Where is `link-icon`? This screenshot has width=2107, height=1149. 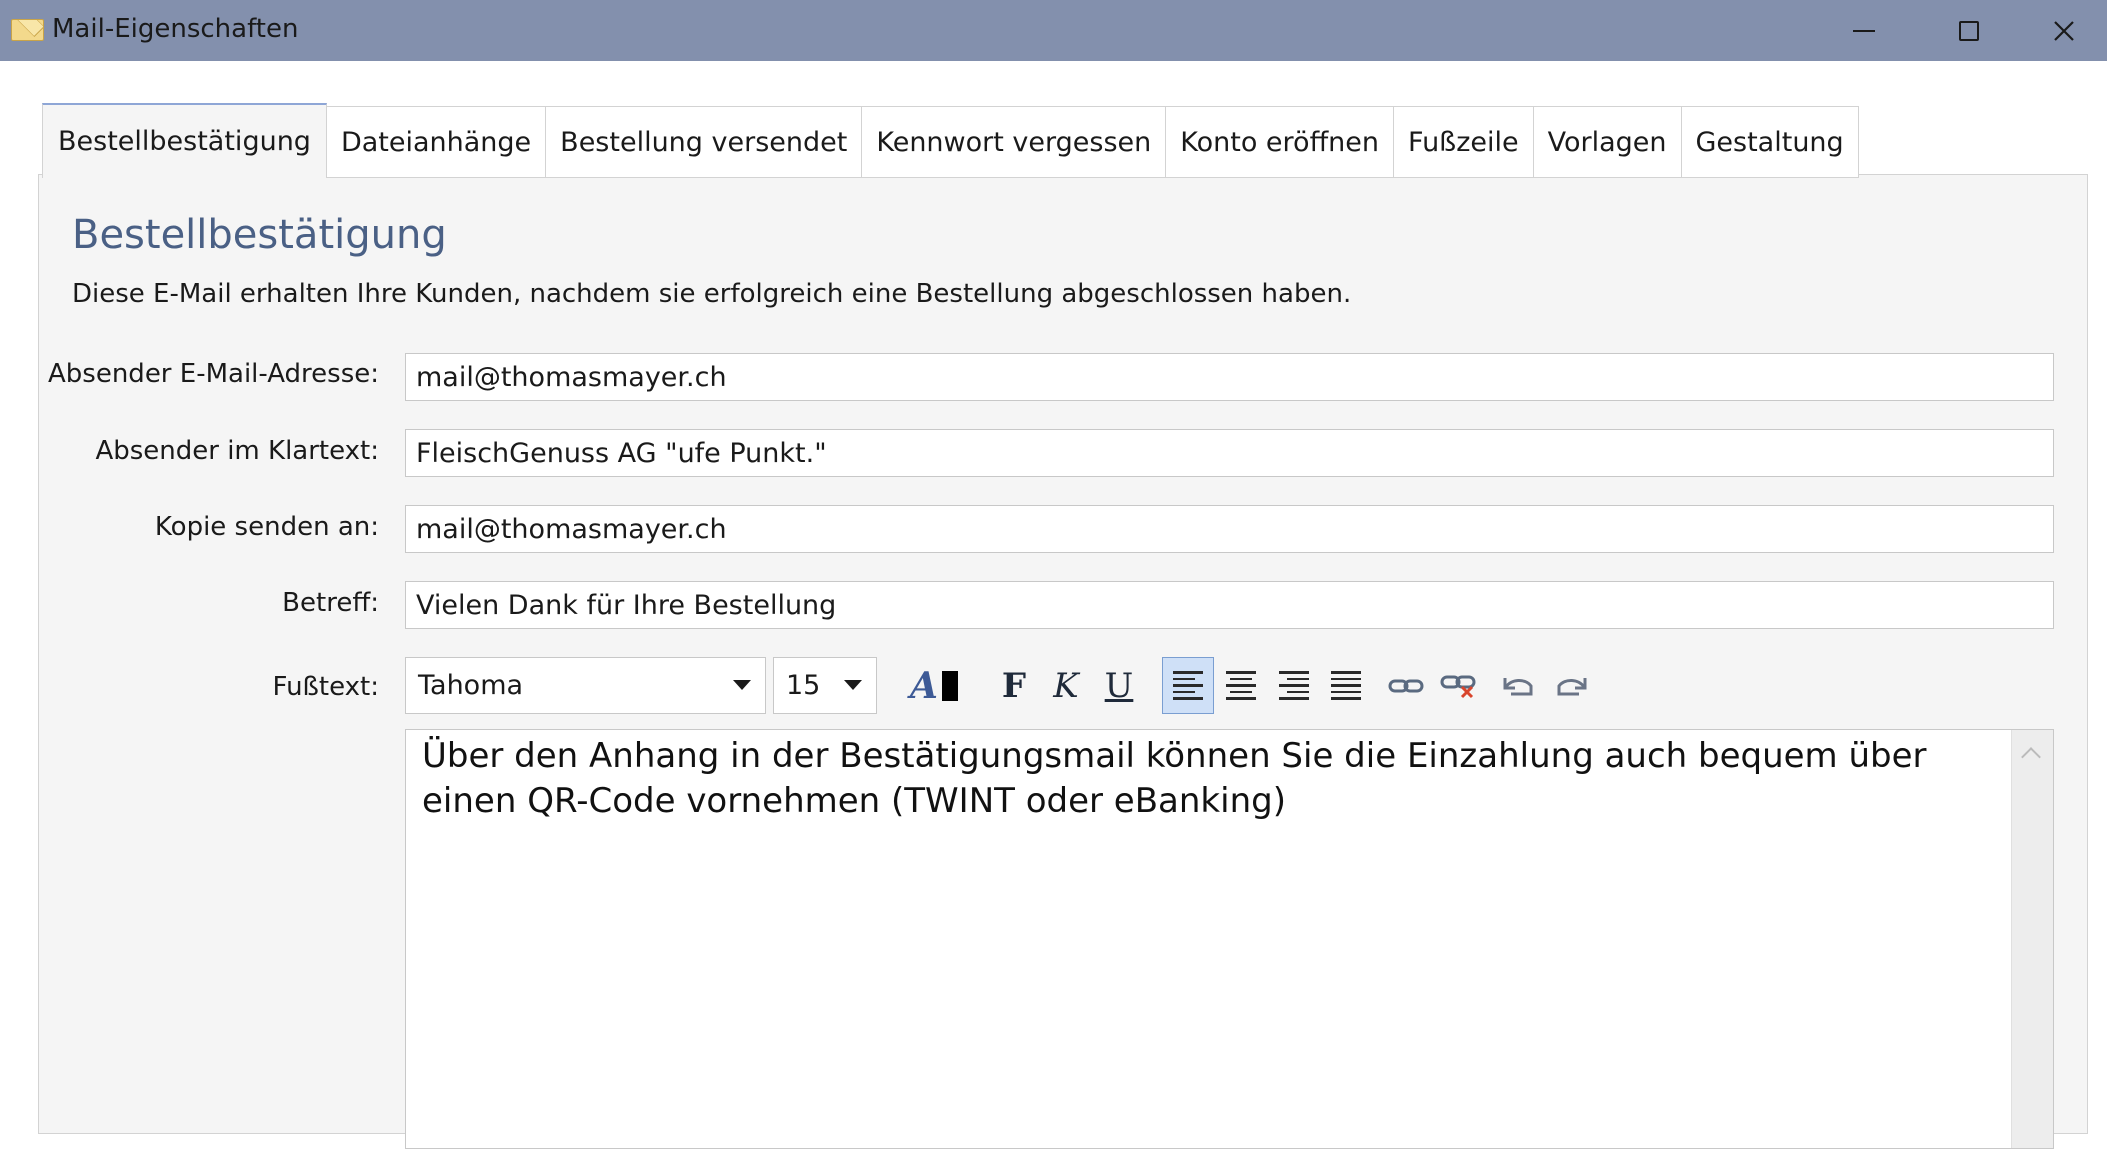
link-icon is located at coordinates (1406, 685).